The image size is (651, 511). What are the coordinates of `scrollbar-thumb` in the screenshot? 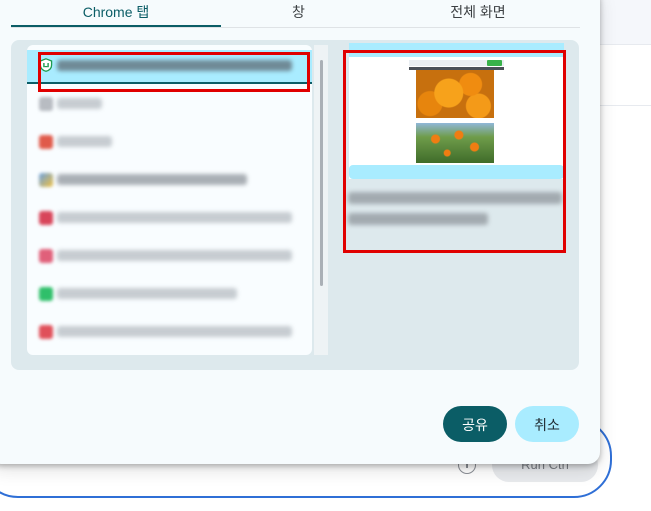 It's located at (321, 173).